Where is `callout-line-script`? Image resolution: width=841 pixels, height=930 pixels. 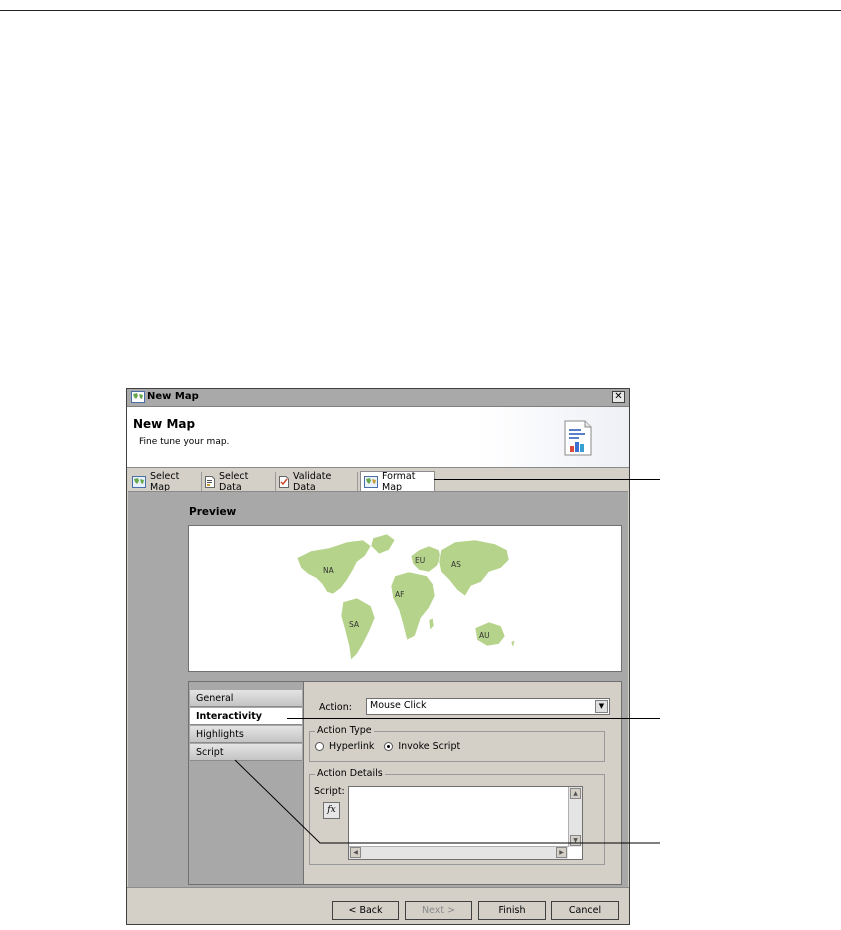
callout-line-script is located at coordinates (447, 801).